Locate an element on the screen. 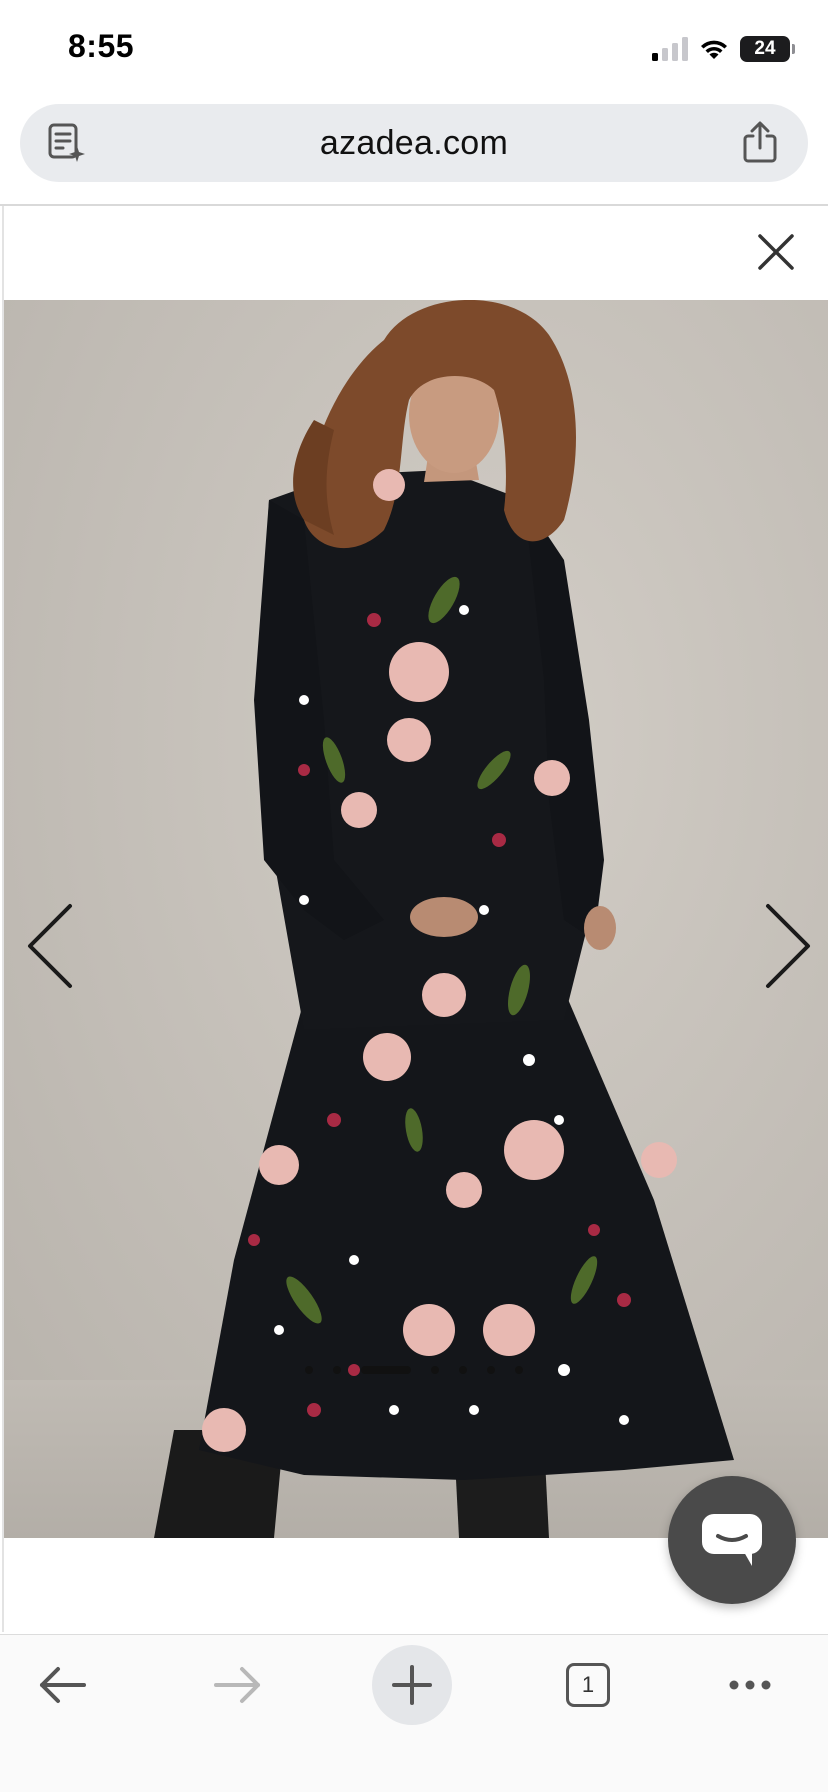 This screenshot has width=828, height=1792. battery-level: 24 is located at coordinates (765, 48).